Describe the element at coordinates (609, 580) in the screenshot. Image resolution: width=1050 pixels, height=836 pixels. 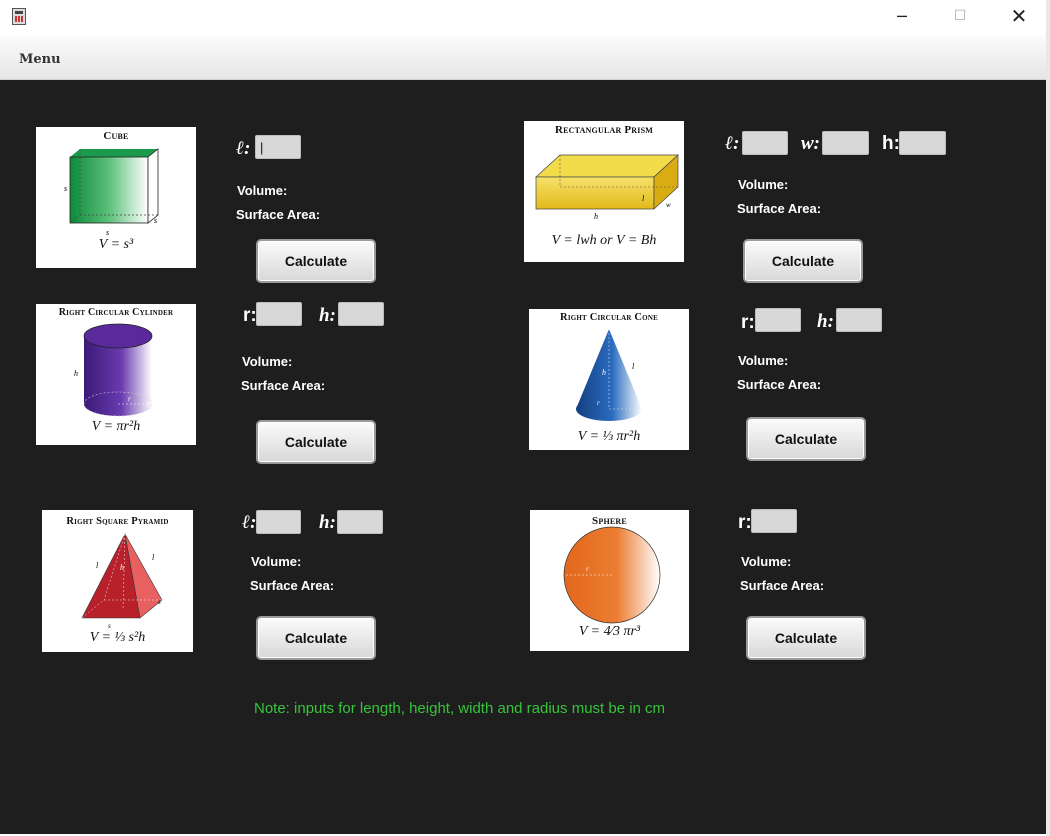
I see `sphere-image: Sphere r V = 4⁄3 πr³` at that location.